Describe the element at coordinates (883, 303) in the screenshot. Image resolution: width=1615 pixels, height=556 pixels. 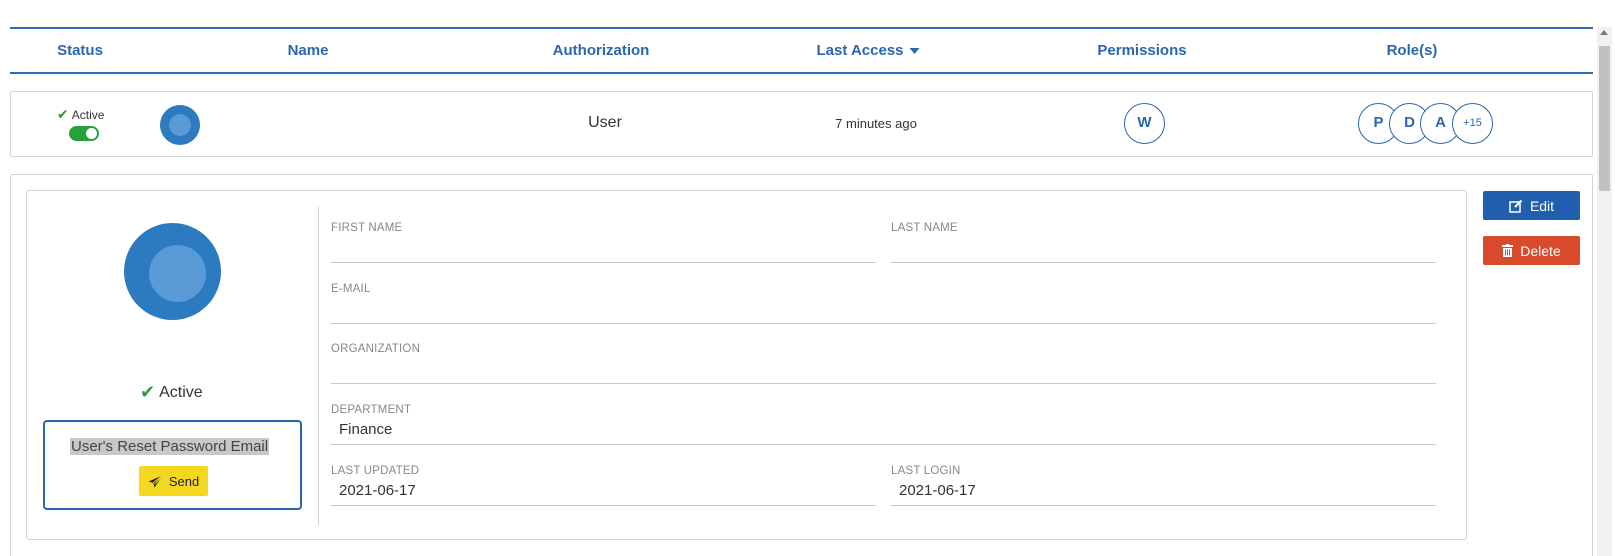
I see `email-field: E-MAIL` at that location.